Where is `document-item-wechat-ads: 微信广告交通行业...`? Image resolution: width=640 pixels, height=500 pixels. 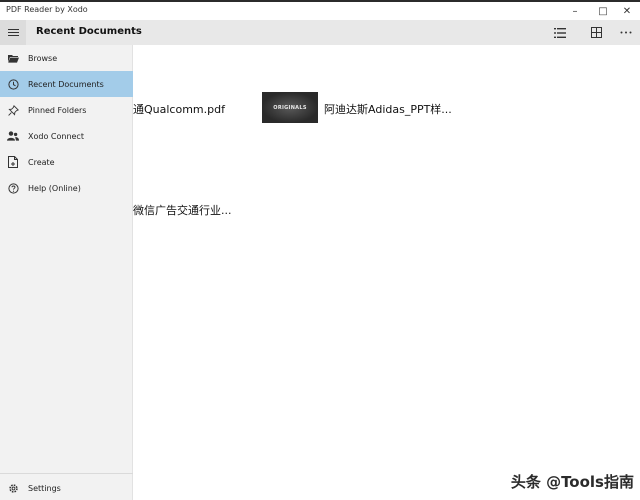
document-item-wechat-ads: 微信广告交通行业... is located at coordinates (182, 210).